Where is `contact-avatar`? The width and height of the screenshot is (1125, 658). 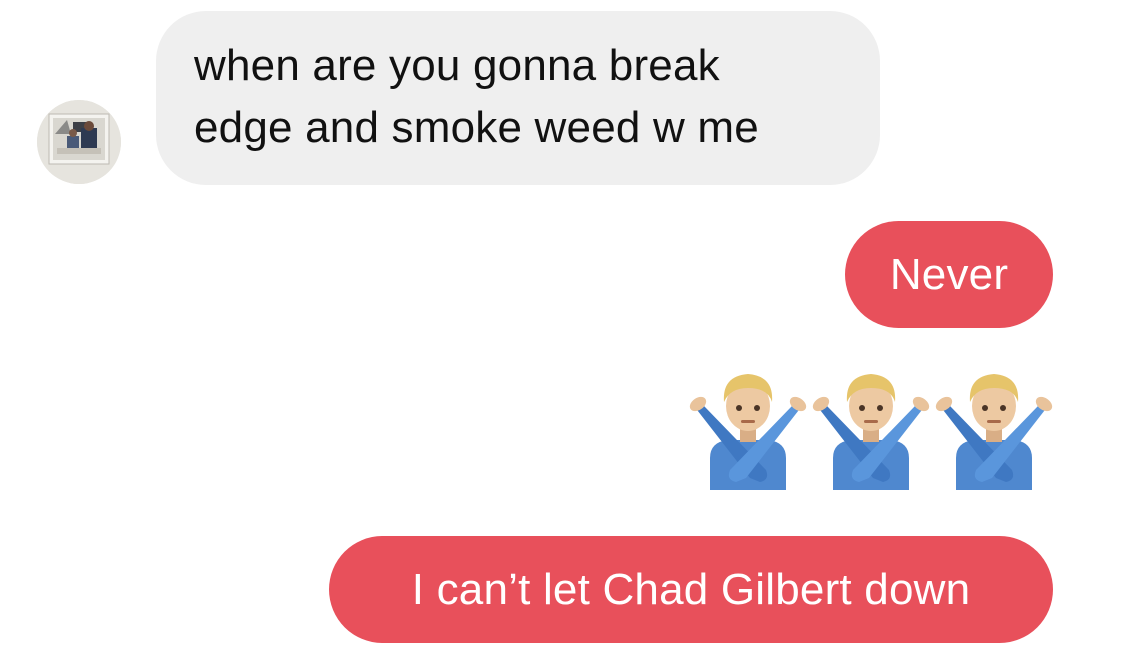 contact-avatar is located at coordinates (79, 142).